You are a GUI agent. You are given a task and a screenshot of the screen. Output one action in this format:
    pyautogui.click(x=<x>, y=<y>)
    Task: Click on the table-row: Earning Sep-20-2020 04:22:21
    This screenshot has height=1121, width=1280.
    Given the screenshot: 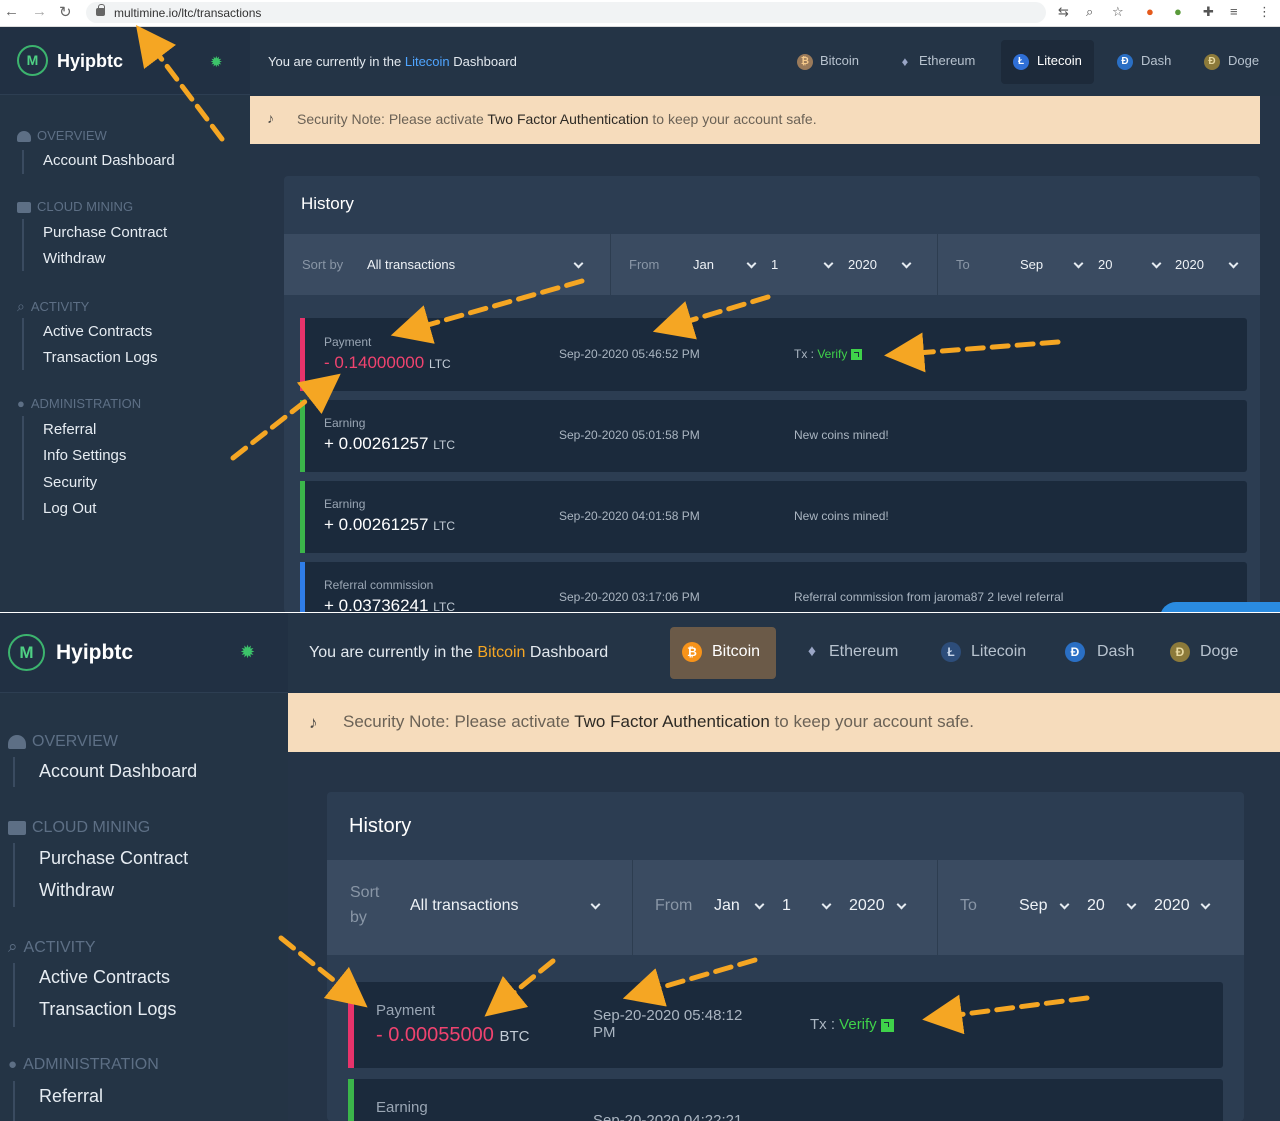 What is the action you would take?
    pyautogui.click(x=785, y=1100)
    